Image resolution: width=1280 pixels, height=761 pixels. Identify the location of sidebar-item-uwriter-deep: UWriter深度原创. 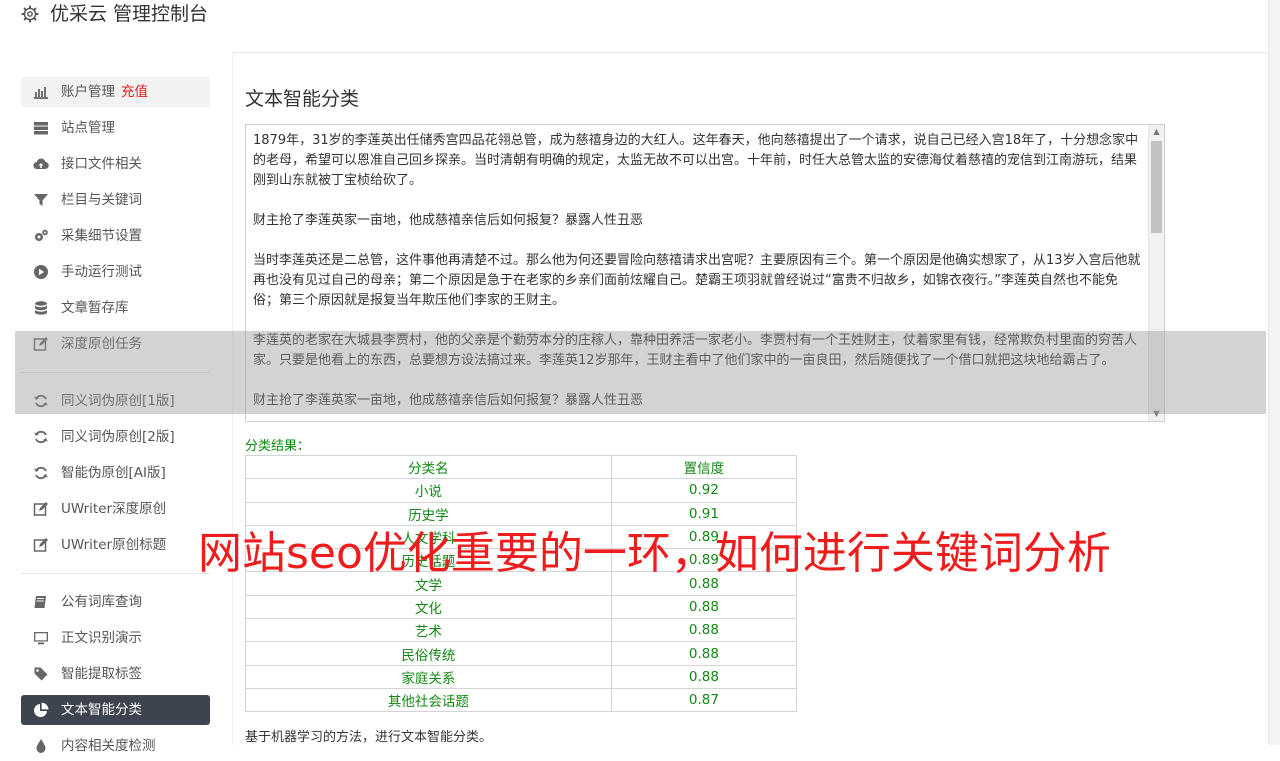
(115, 509).